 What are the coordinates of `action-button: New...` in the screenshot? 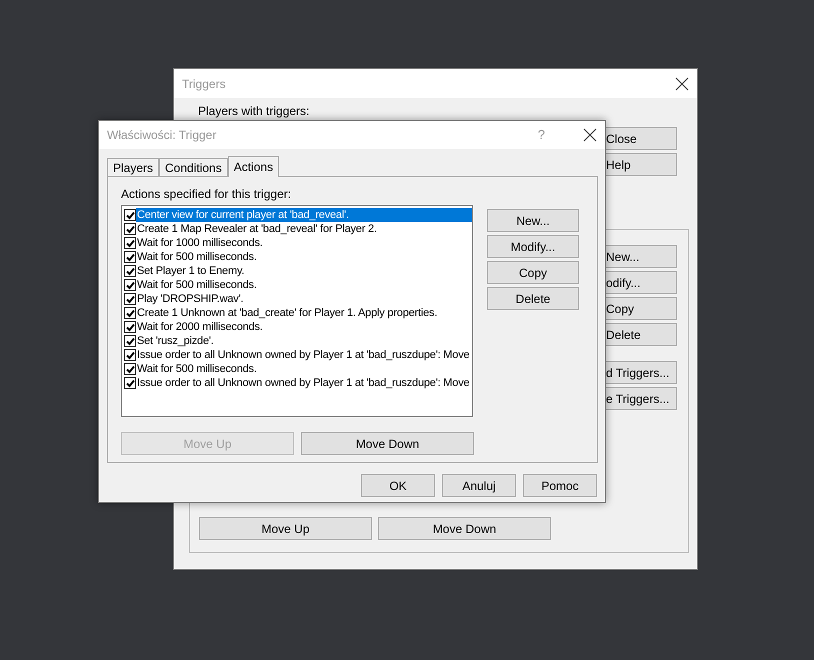 It's located at (533, 220).